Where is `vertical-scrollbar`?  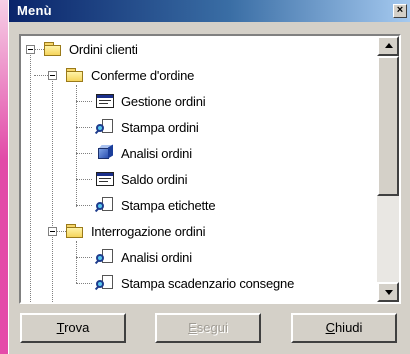 vertical-scrollbar is located at coordinates (388, 169).